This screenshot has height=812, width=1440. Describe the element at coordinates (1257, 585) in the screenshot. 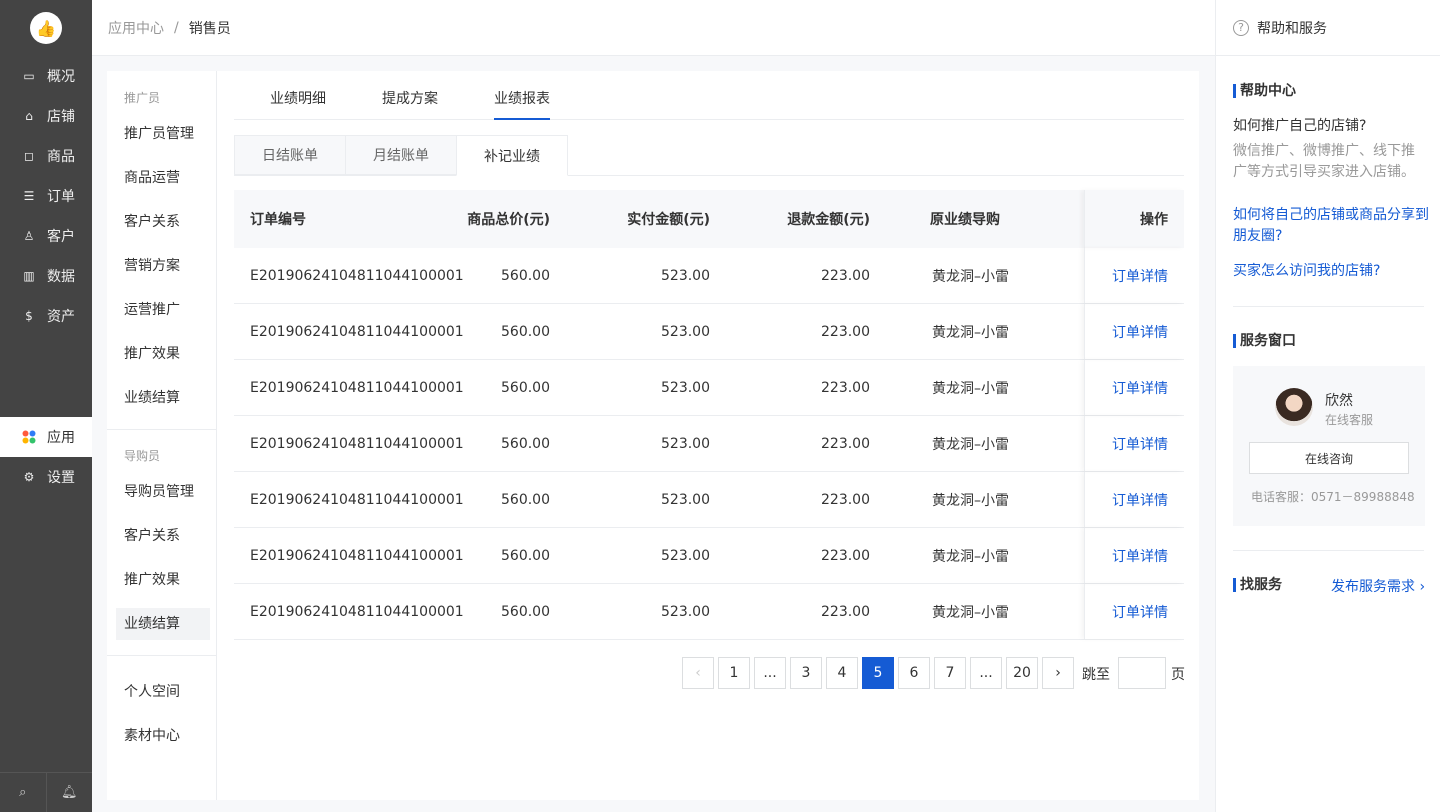

I see `find-service-title: 找服务` at that location.